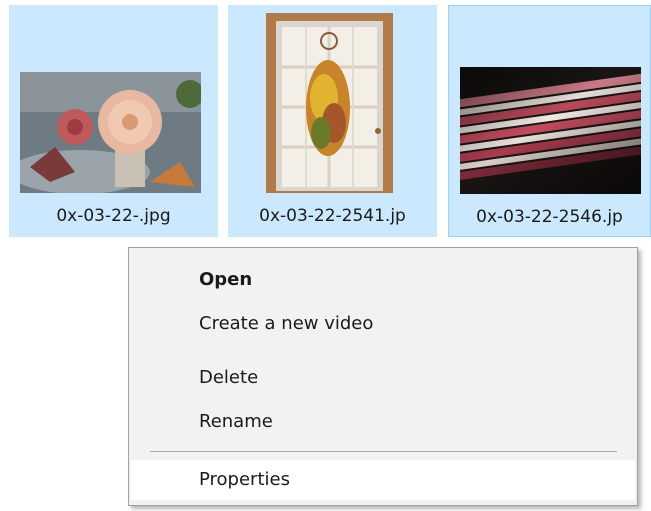 The width and height of the screenshot is (651, 511). Describe the element at coordinates (113, 216) in the screenshot. I see `file-name: 0x-03-22-.jpg` at that location.